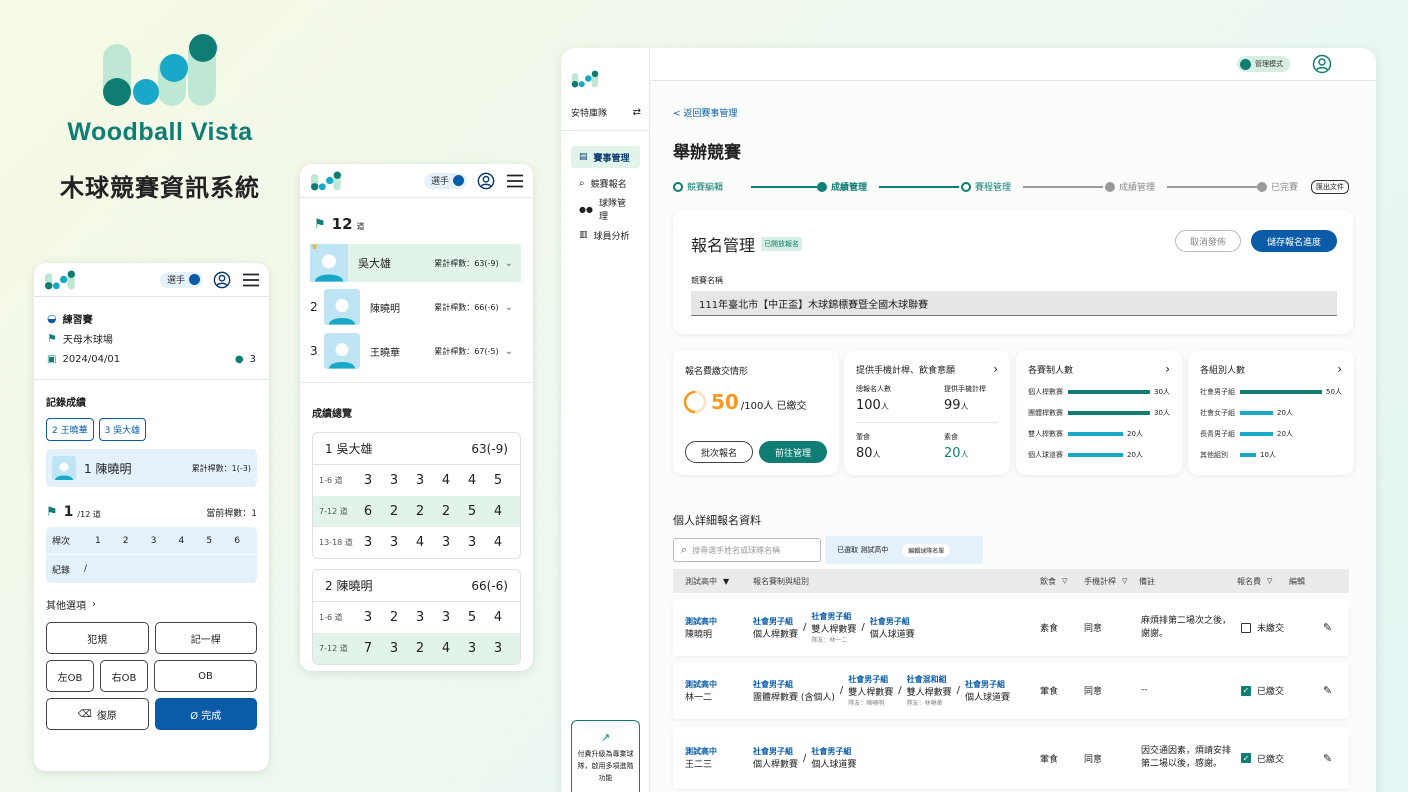  I want to click on ranking-row: ♛ 吳大雄 累計桿數：63(-9) ⌄, so click(415, 263).